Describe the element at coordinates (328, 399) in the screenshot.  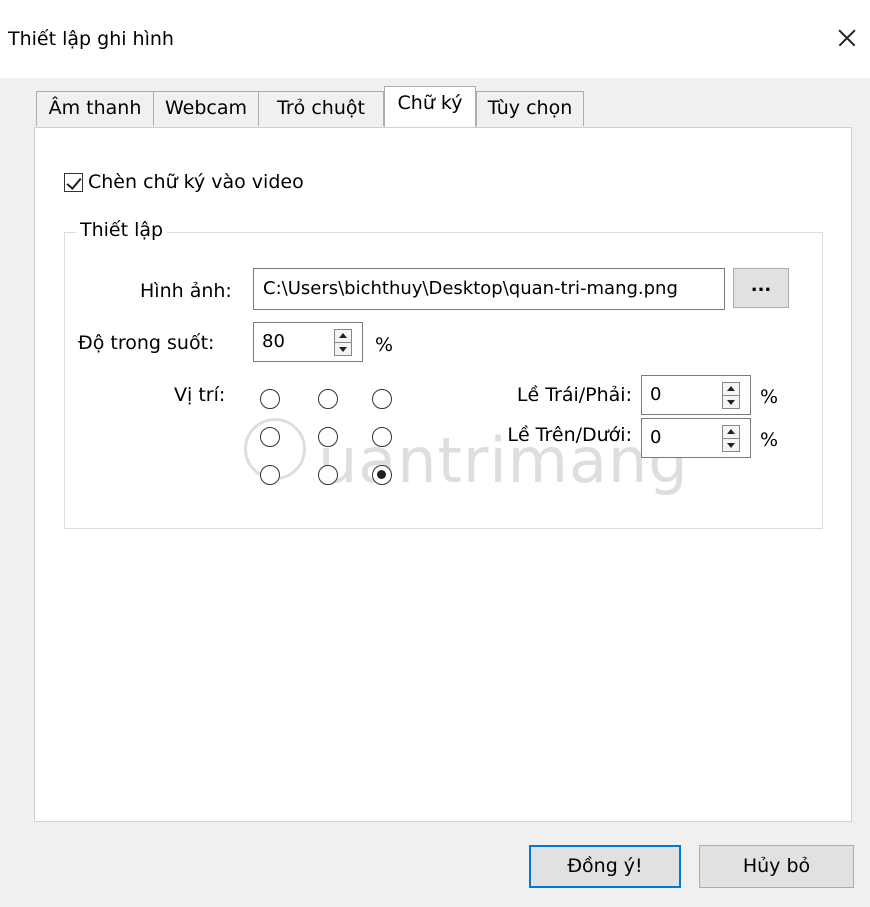
I see `position-radio-top-center` at that location.